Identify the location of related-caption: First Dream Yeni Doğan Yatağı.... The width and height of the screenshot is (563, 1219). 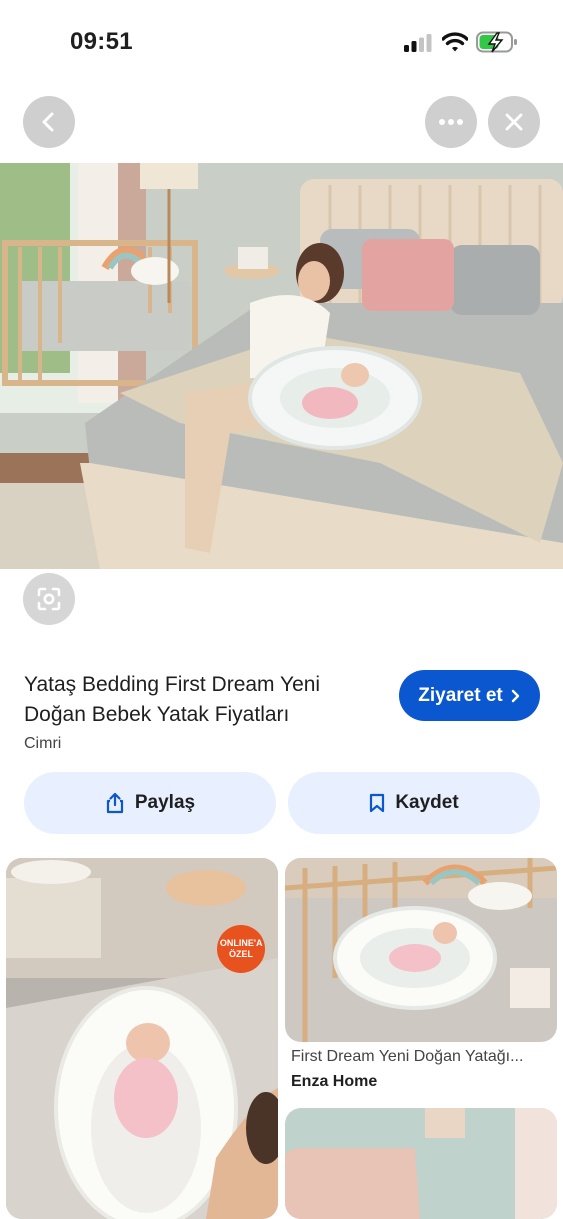
(424, 1057).